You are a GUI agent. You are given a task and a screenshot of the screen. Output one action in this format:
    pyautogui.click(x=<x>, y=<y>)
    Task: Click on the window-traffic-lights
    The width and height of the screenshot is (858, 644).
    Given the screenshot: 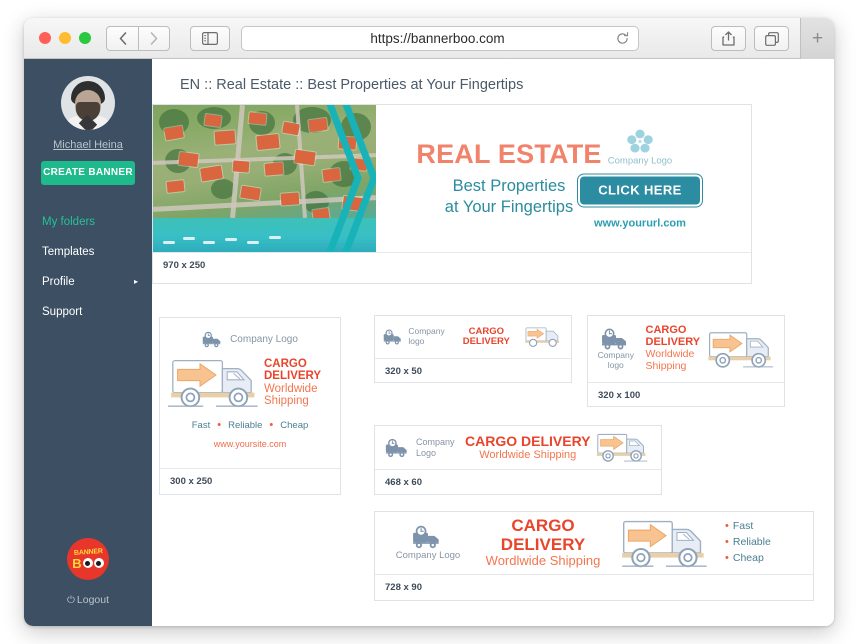 What is the action you would take?
    pyautogui.click(x=65, y=38)
    